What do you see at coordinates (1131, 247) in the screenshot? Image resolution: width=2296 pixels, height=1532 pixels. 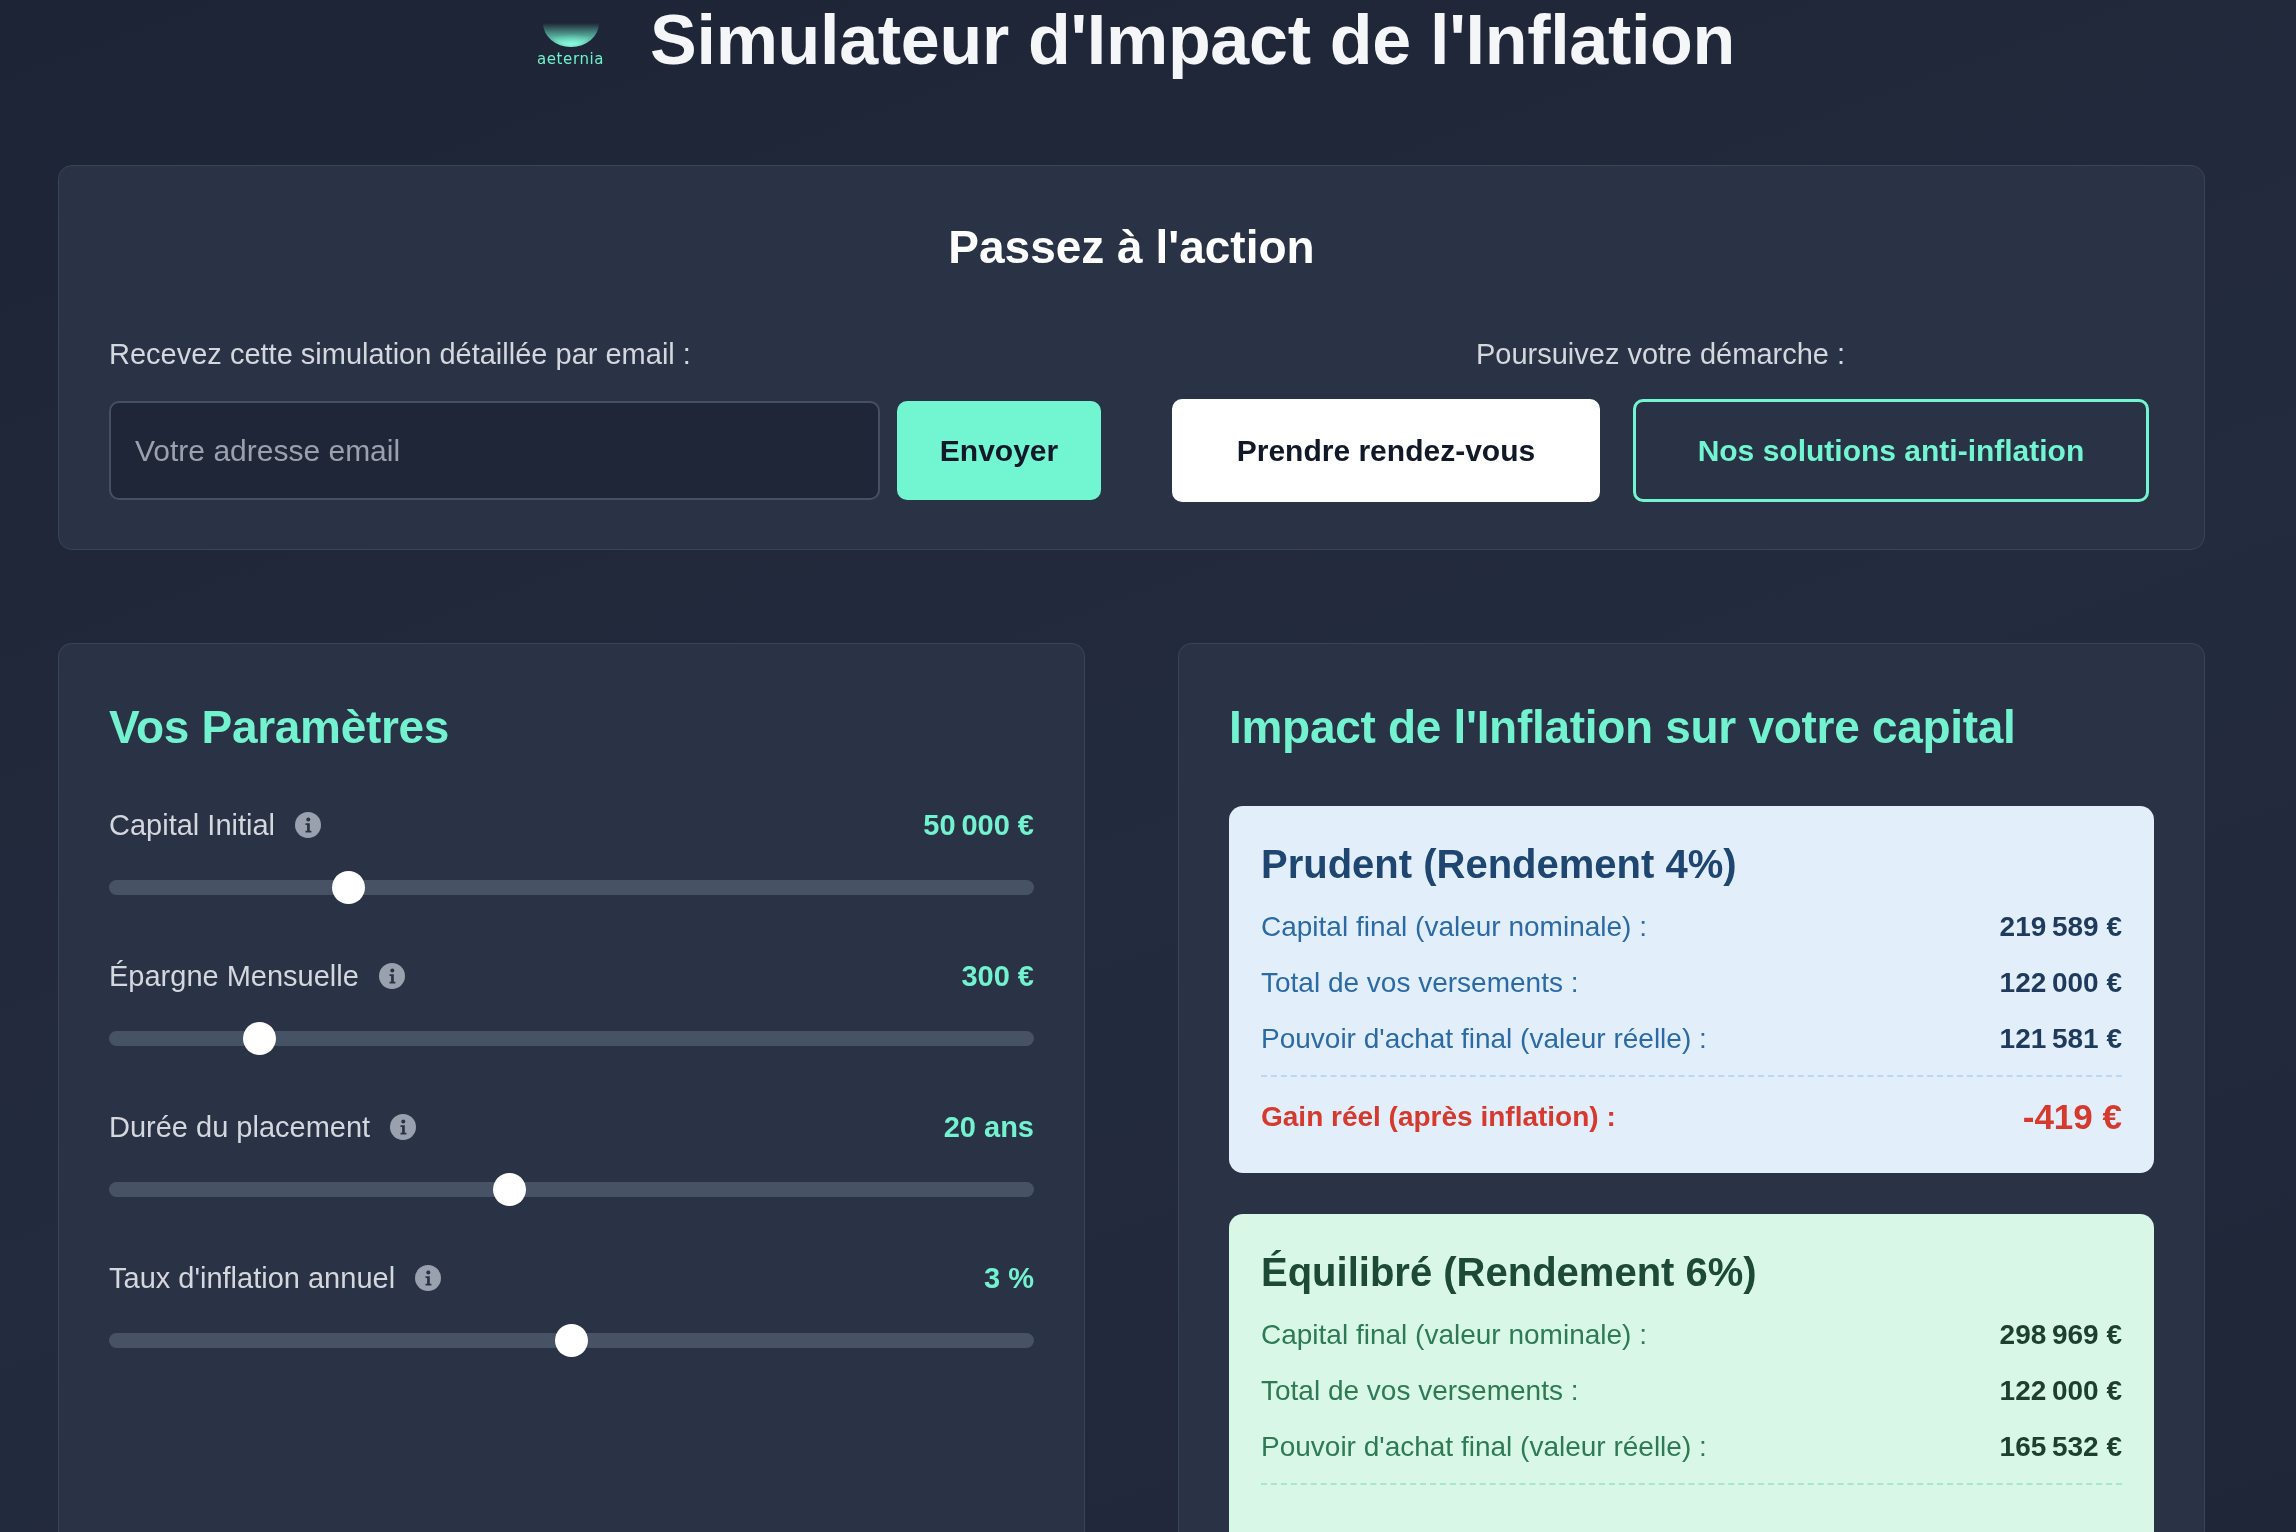 I see `panel-title: Passez à l'action` at bounding box center [1131, 247].